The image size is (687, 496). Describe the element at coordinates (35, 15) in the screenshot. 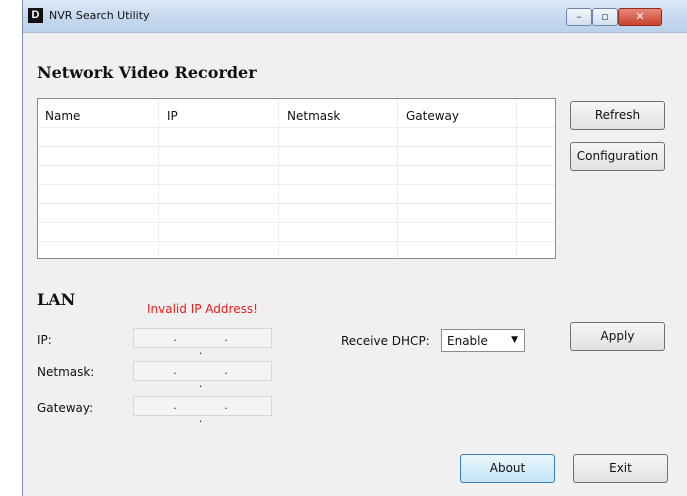

I see `app-logo-icon: D` at that location.